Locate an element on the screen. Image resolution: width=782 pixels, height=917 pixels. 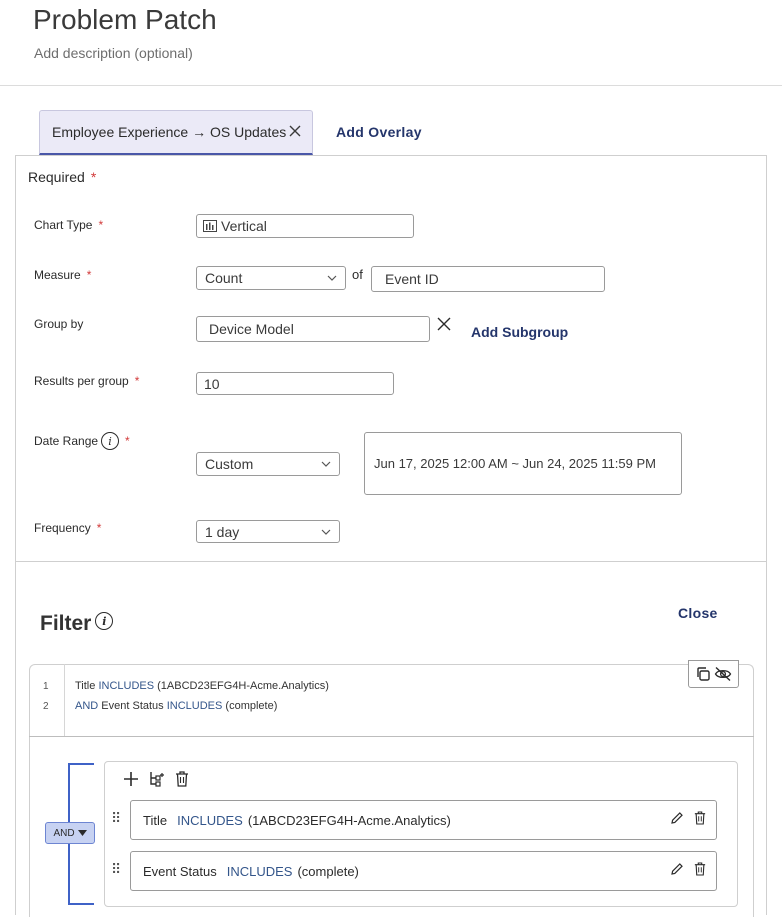
bar-chart-icon is located at coordinates (210, 226).